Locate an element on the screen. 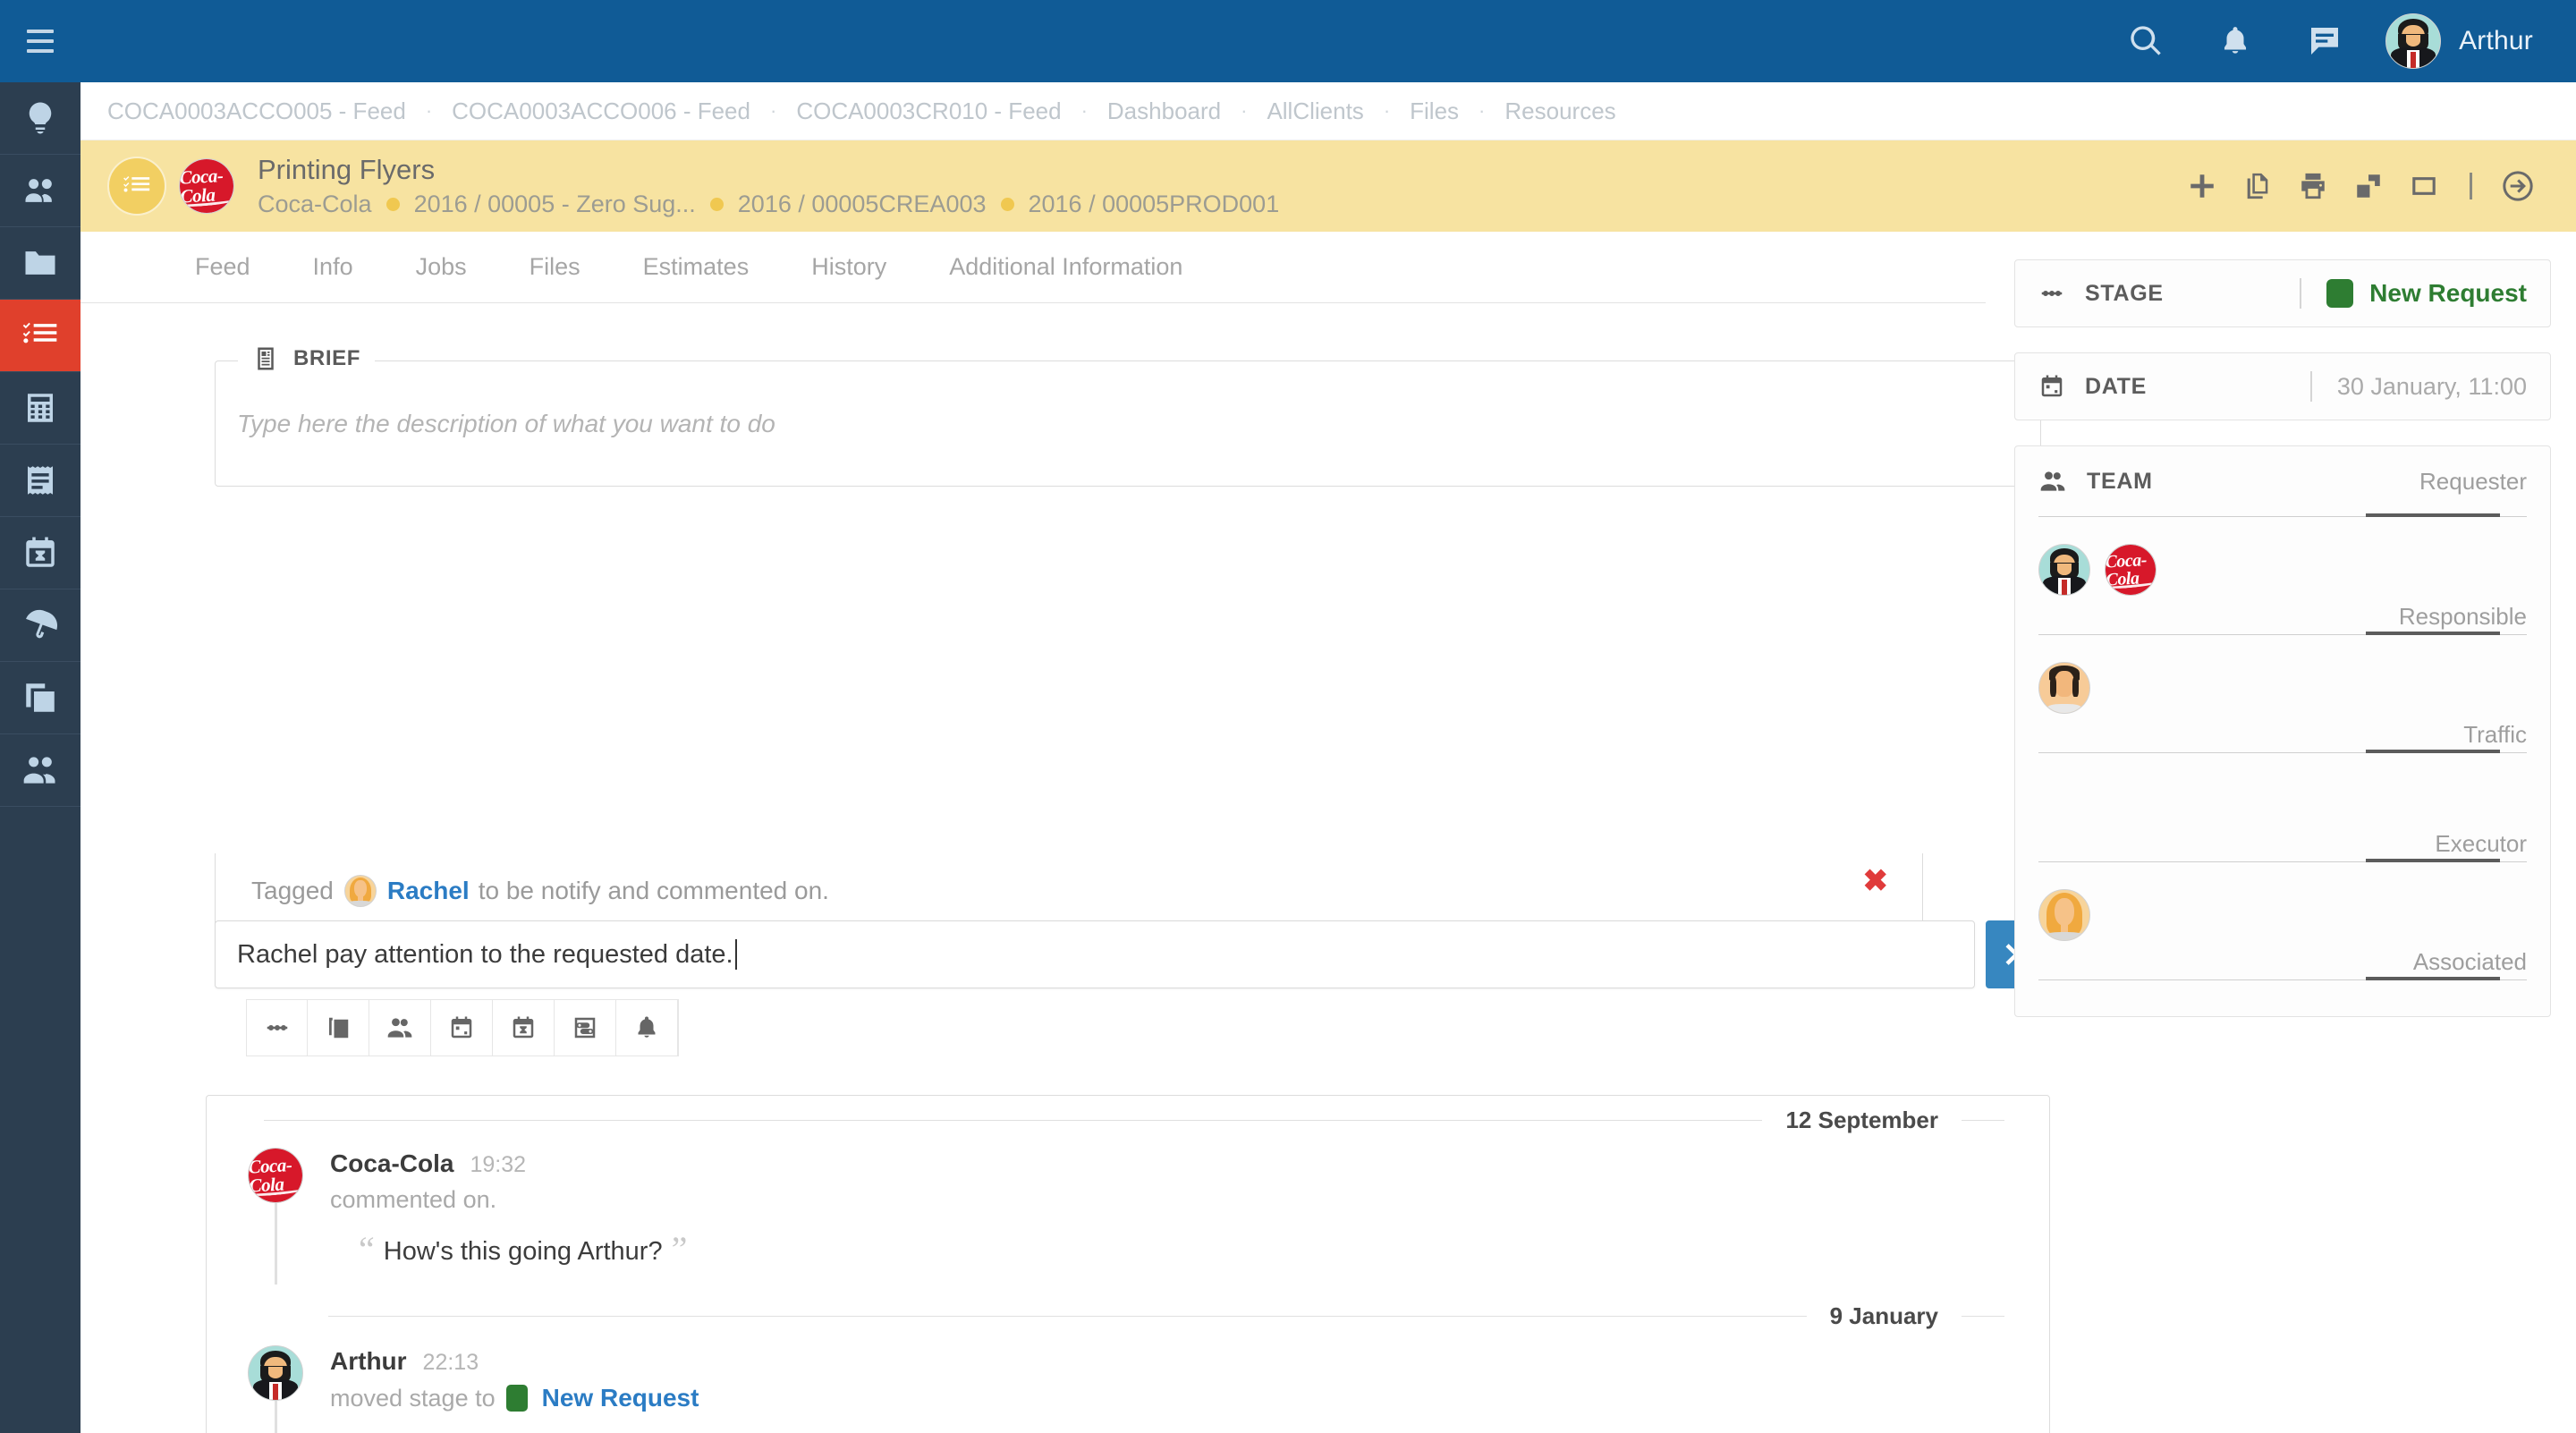 The width and height of the screenshot is (2576, 1433). date-card-head: DATE 30 January, 11:00 is located at coordinates (2282, 386).